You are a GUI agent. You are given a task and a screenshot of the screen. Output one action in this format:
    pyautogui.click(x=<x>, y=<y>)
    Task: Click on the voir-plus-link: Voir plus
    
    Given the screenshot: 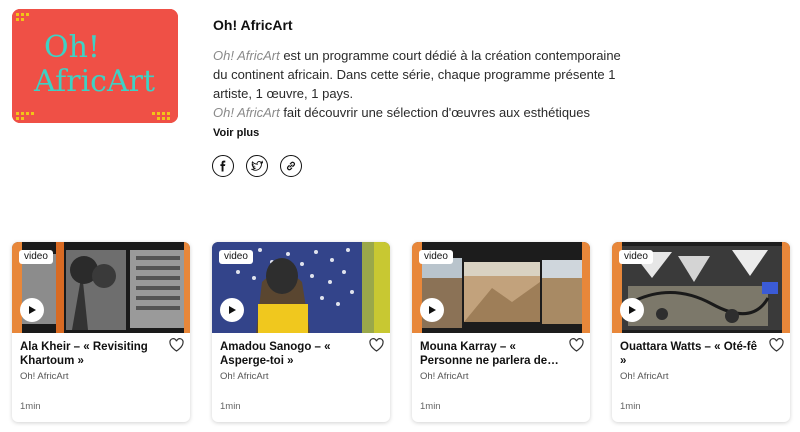 What is the action you would take?
    pyautogui.click(x=236, y=133)
    